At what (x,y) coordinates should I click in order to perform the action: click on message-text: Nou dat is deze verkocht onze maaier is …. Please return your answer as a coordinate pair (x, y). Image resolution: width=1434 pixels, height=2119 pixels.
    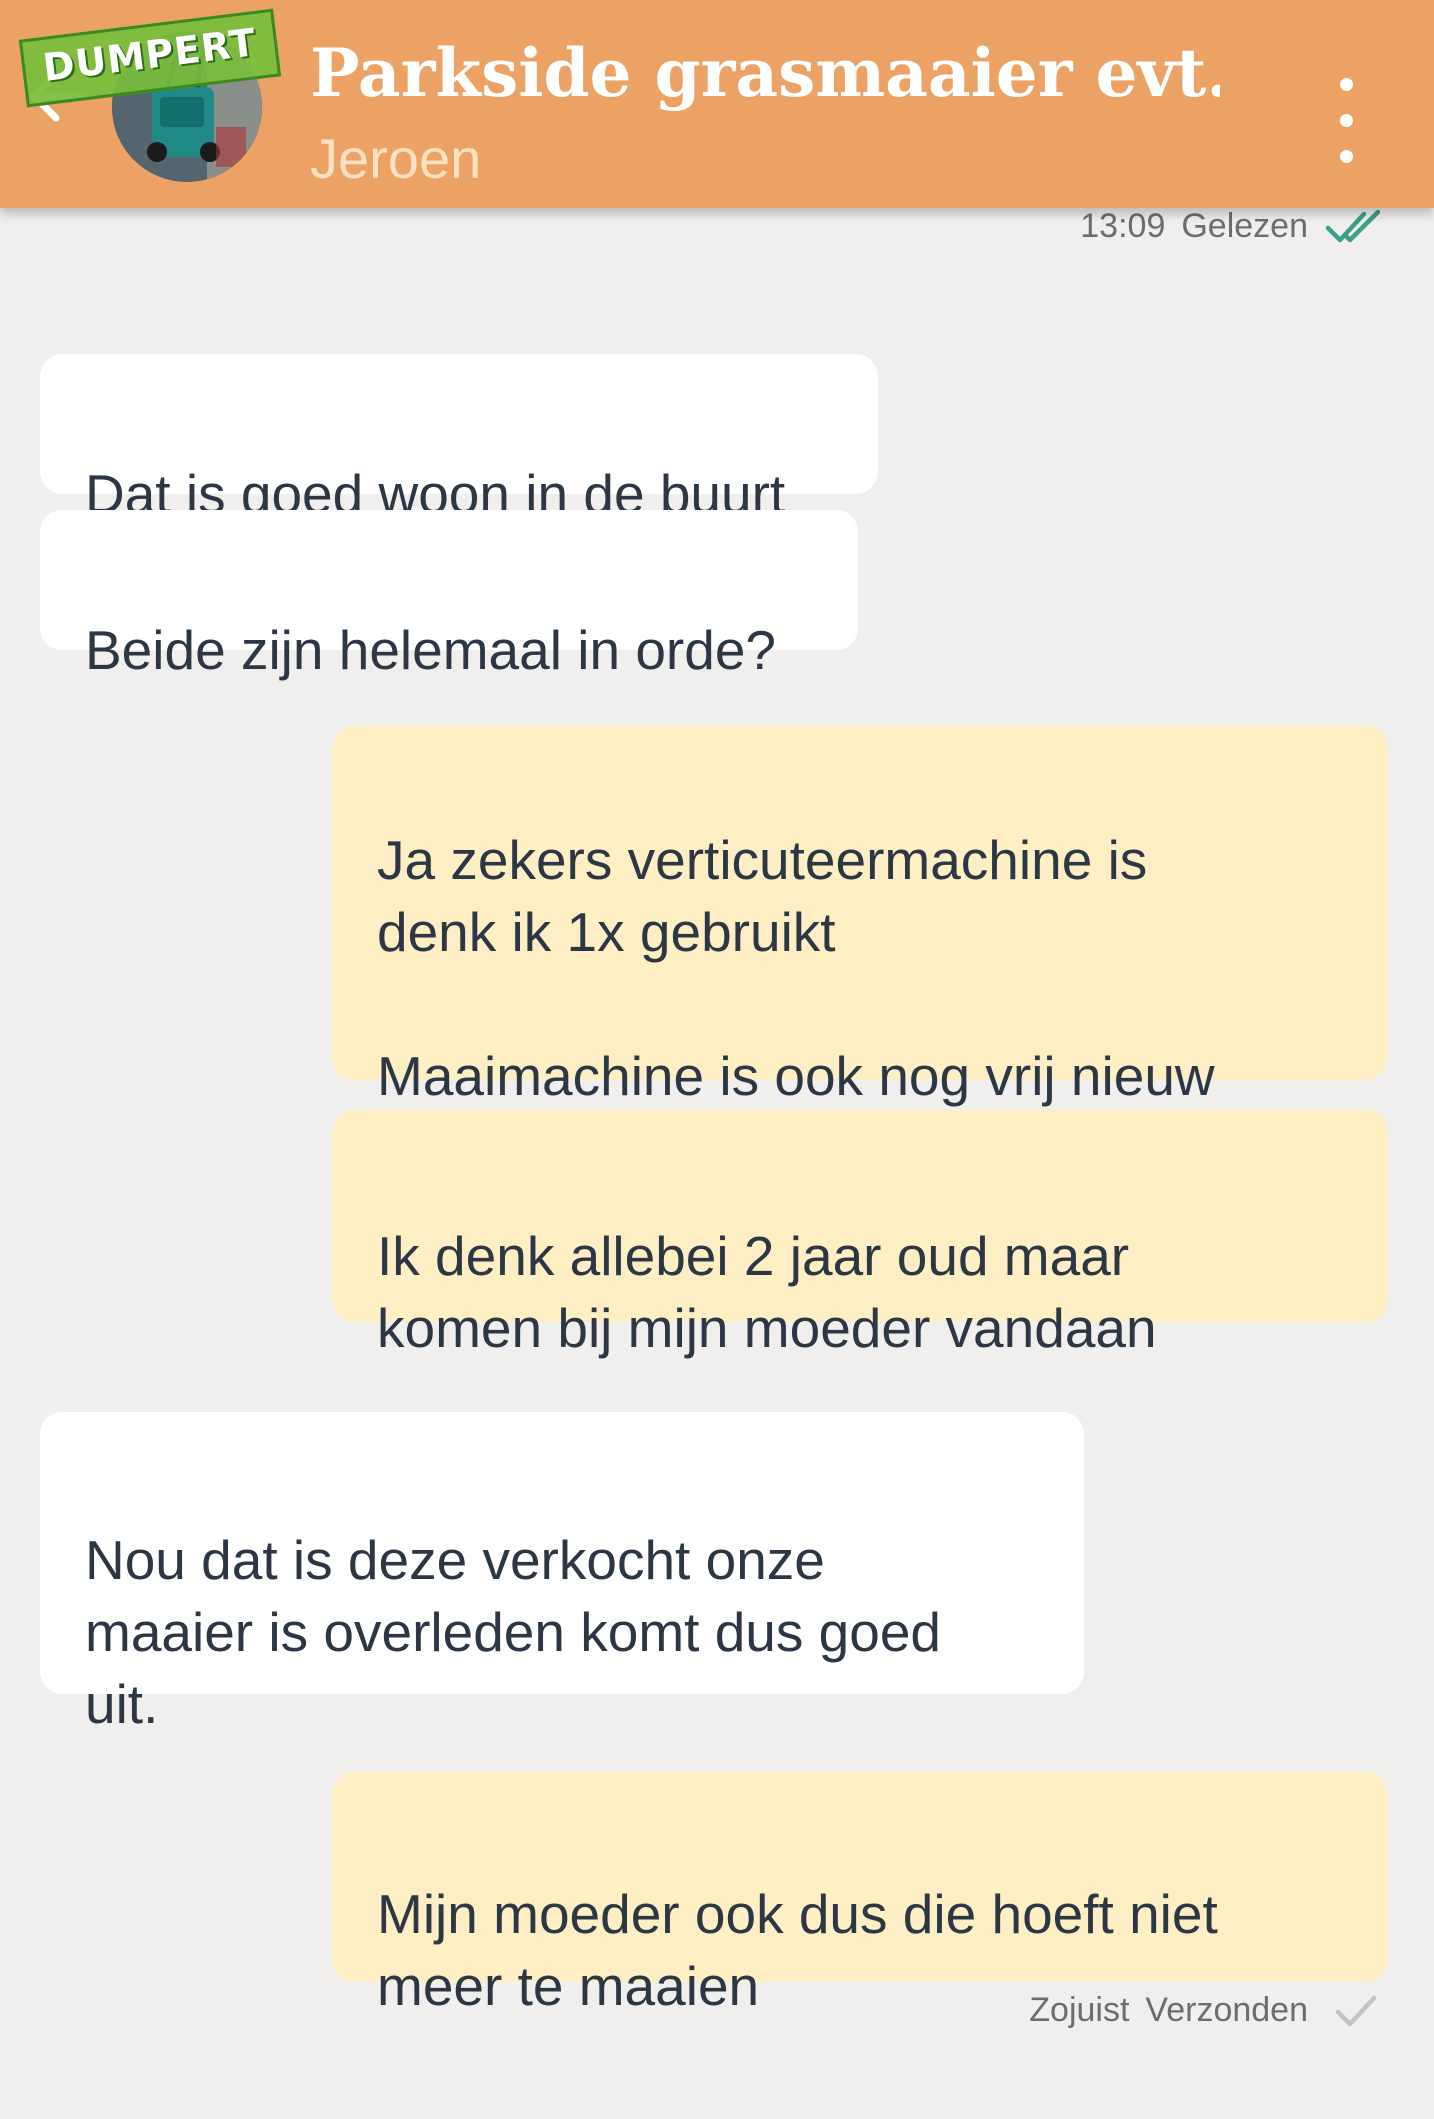
    Looking at the image, I should click on (513, 1632).